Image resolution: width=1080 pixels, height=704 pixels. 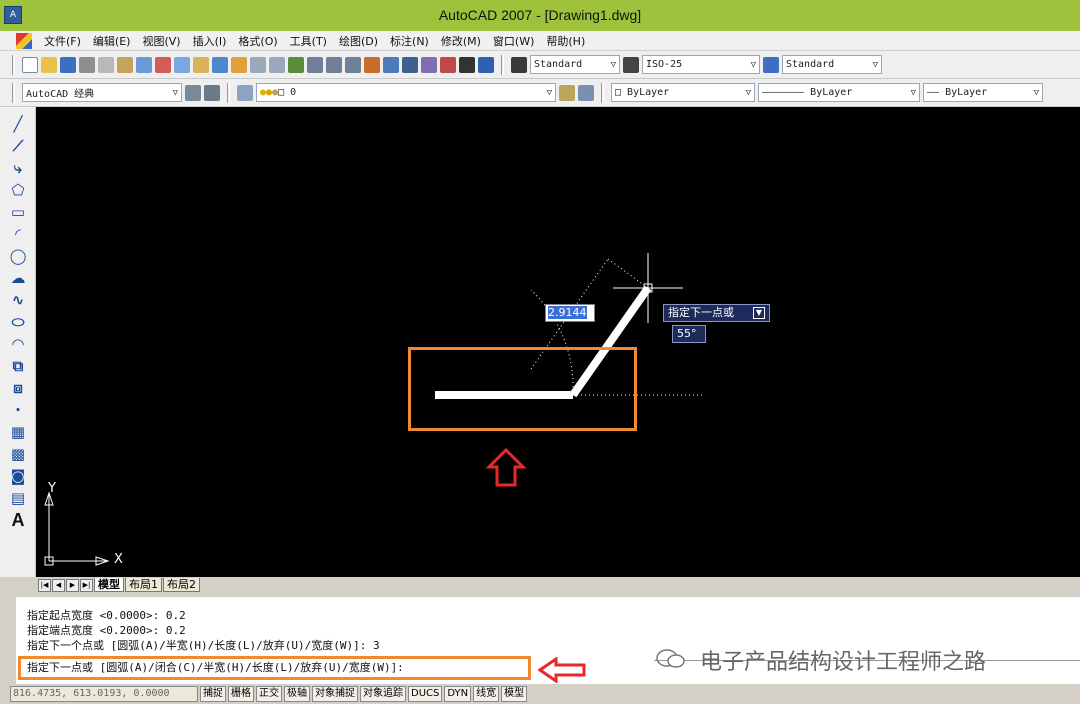 I want to click on save-icon, so click(x=68, y=64).